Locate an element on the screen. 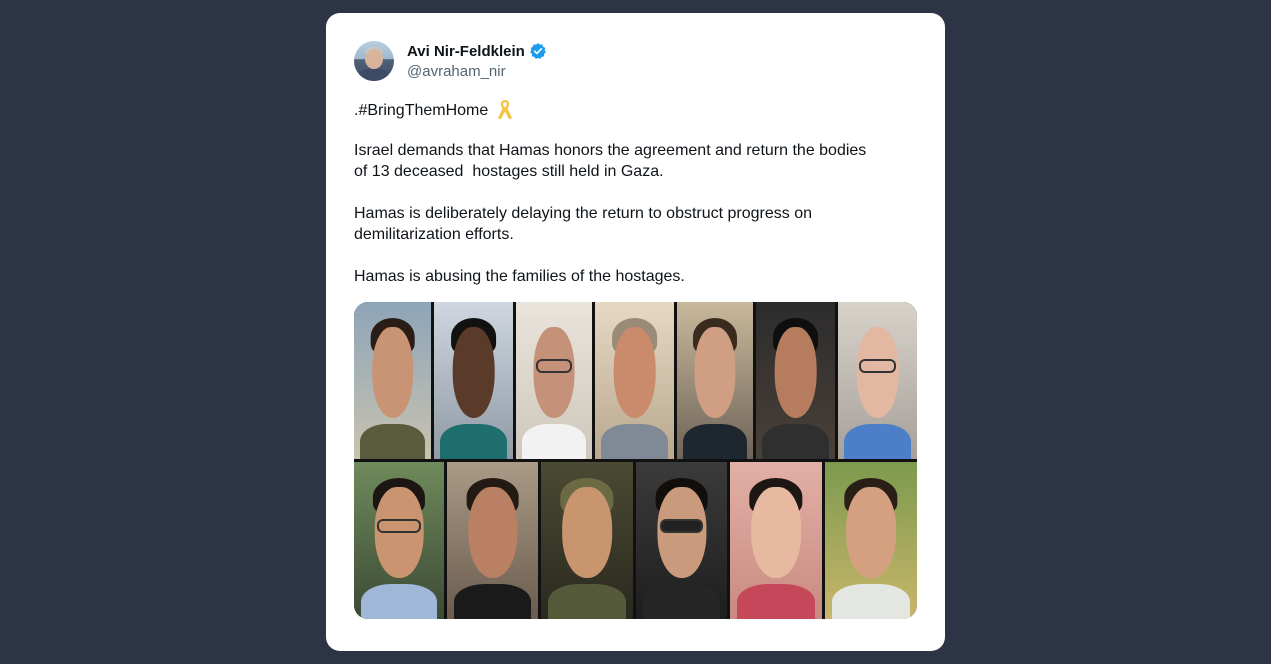 Image resolution: width=1271 pixels, height=664 pixels. collage-row-top is located at coordinates (635, 380).